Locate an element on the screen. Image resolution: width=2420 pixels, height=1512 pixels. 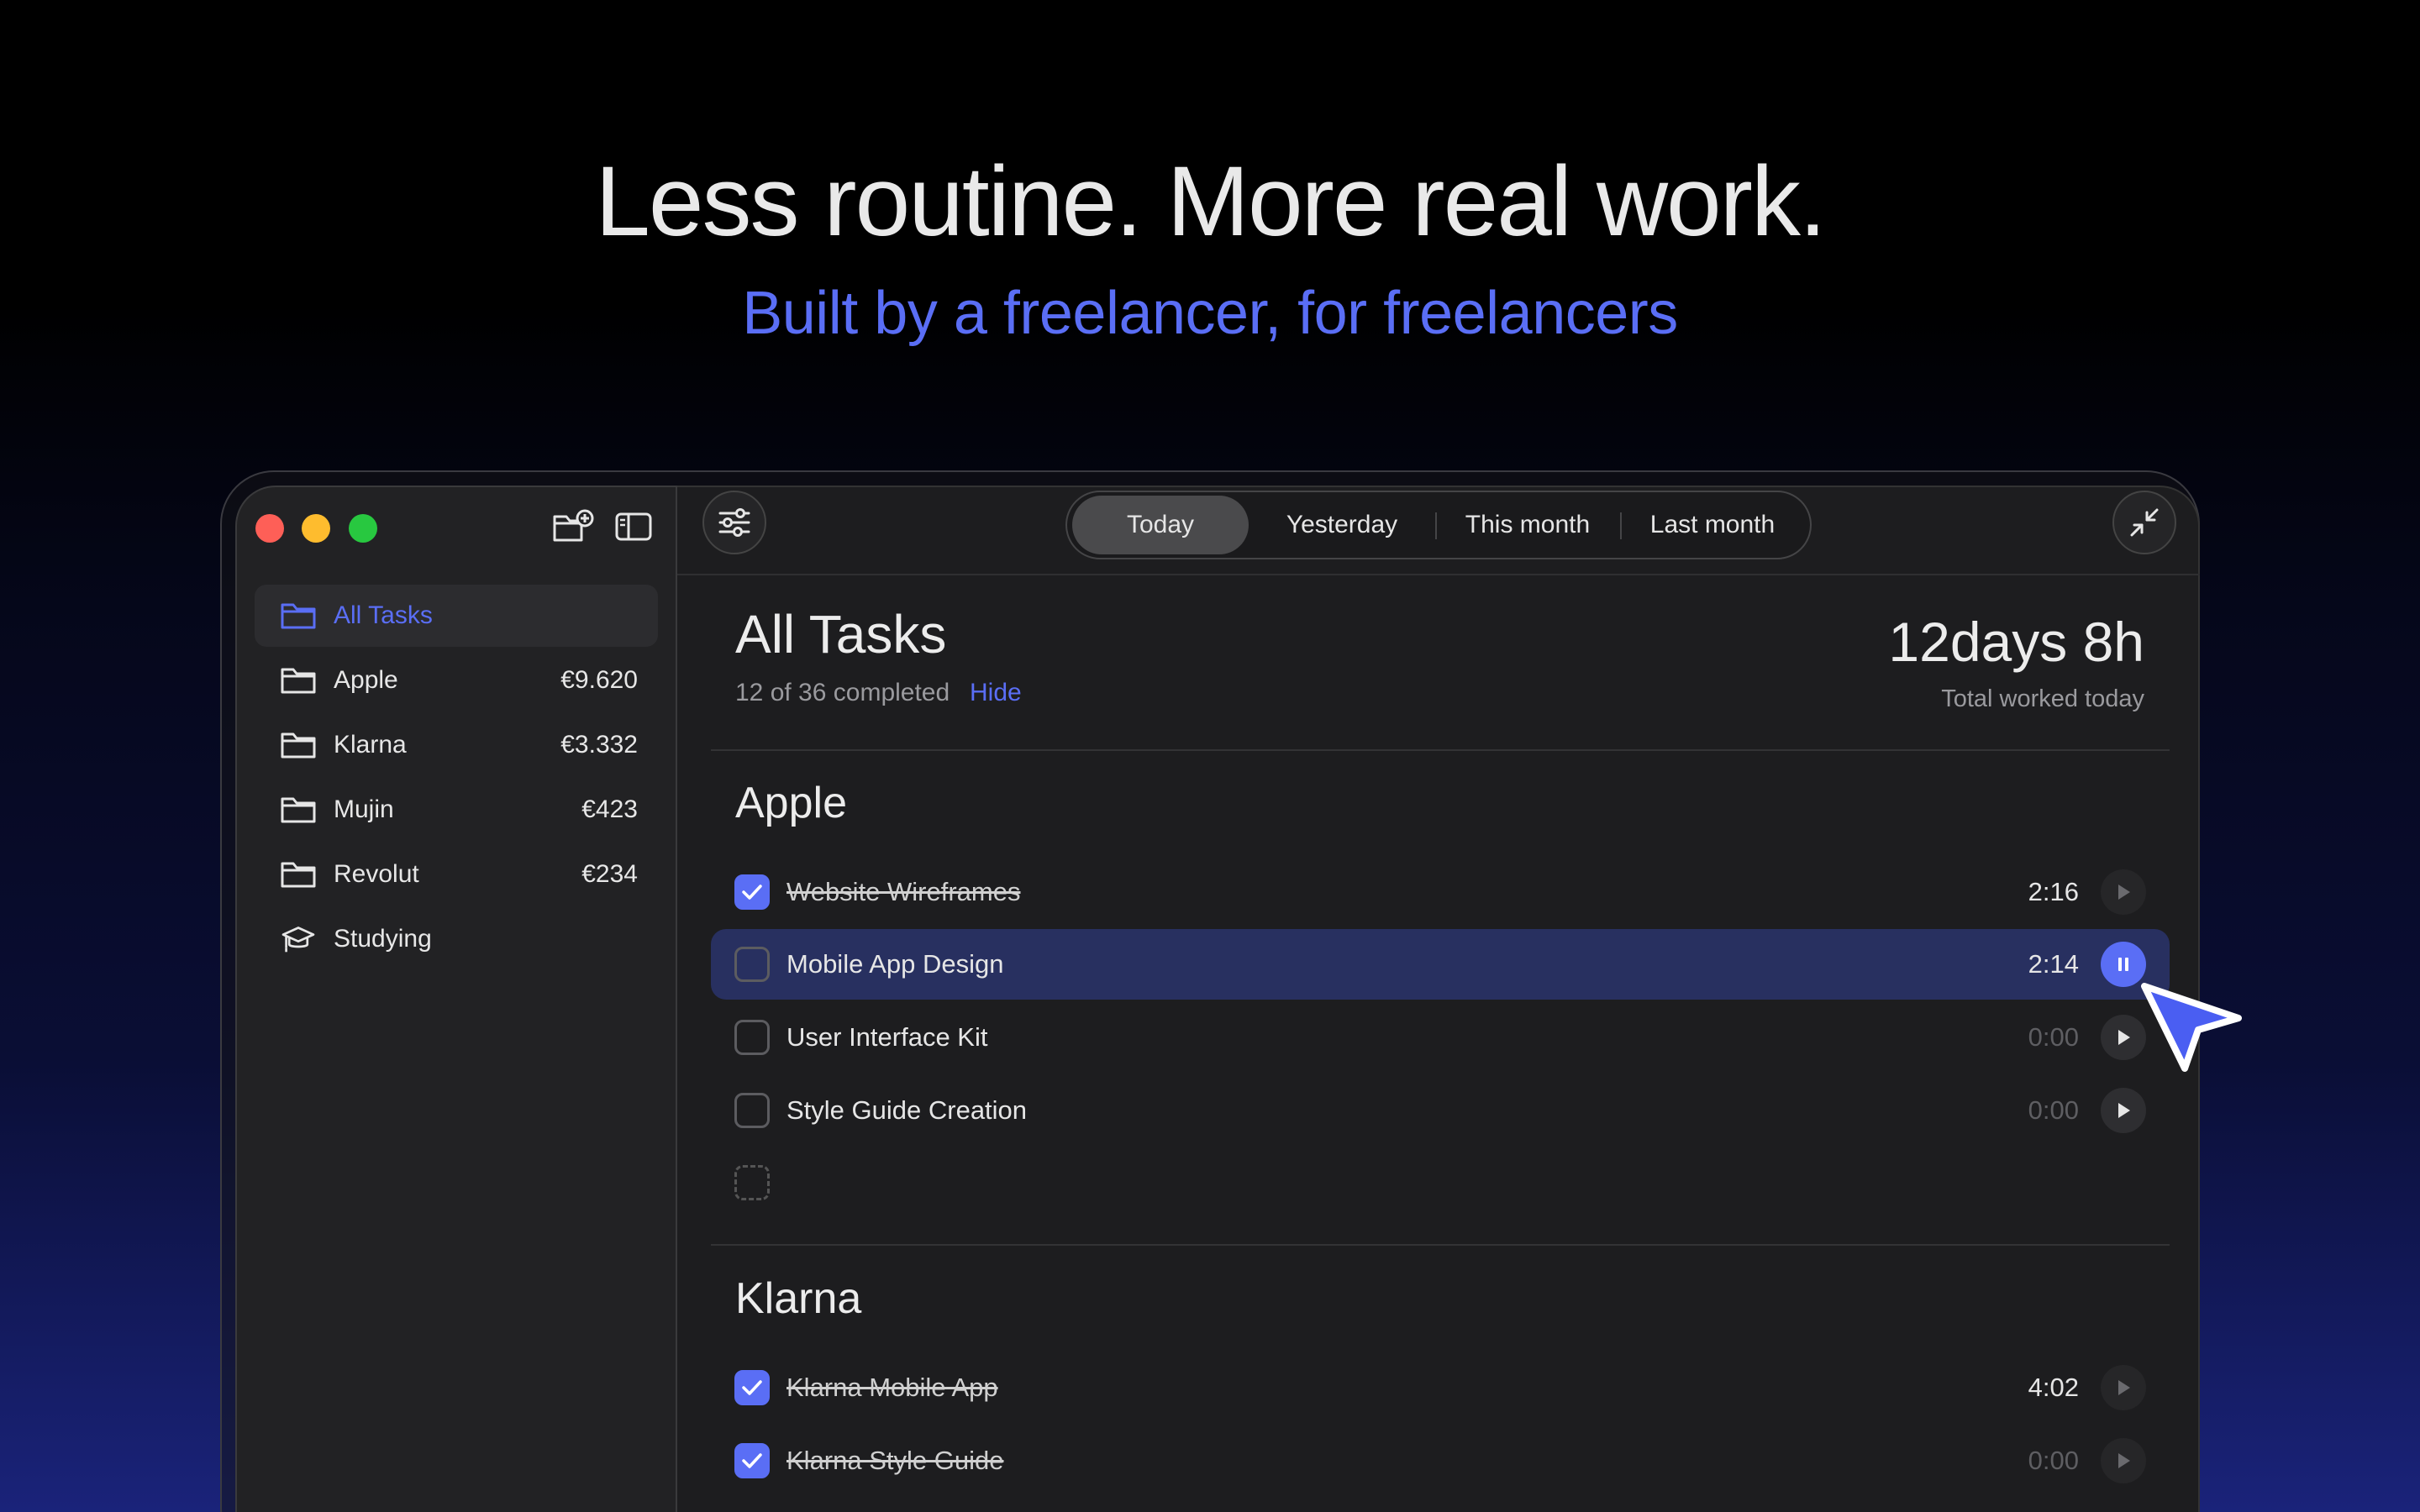
close-window-button is located at coordinates (269, 528).